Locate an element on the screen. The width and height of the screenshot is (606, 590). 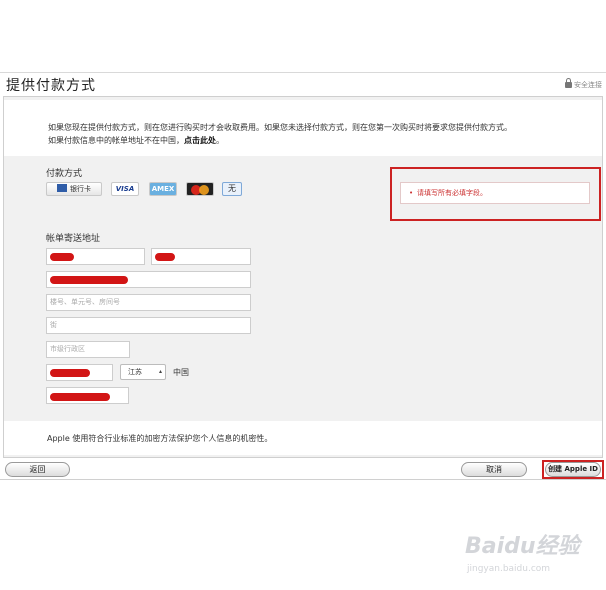
billing-address-label: 帐单寄送地址 is located at coordinates (73, 239).